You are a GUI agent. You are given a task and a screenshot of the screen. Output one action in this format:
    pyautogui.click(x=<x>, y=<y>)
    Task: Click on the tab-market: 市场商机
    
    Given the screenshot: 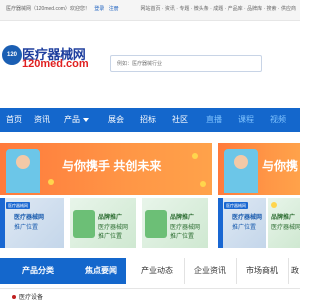 What is the action you would take?
    pyautogui.click(x=261, y=271)
    